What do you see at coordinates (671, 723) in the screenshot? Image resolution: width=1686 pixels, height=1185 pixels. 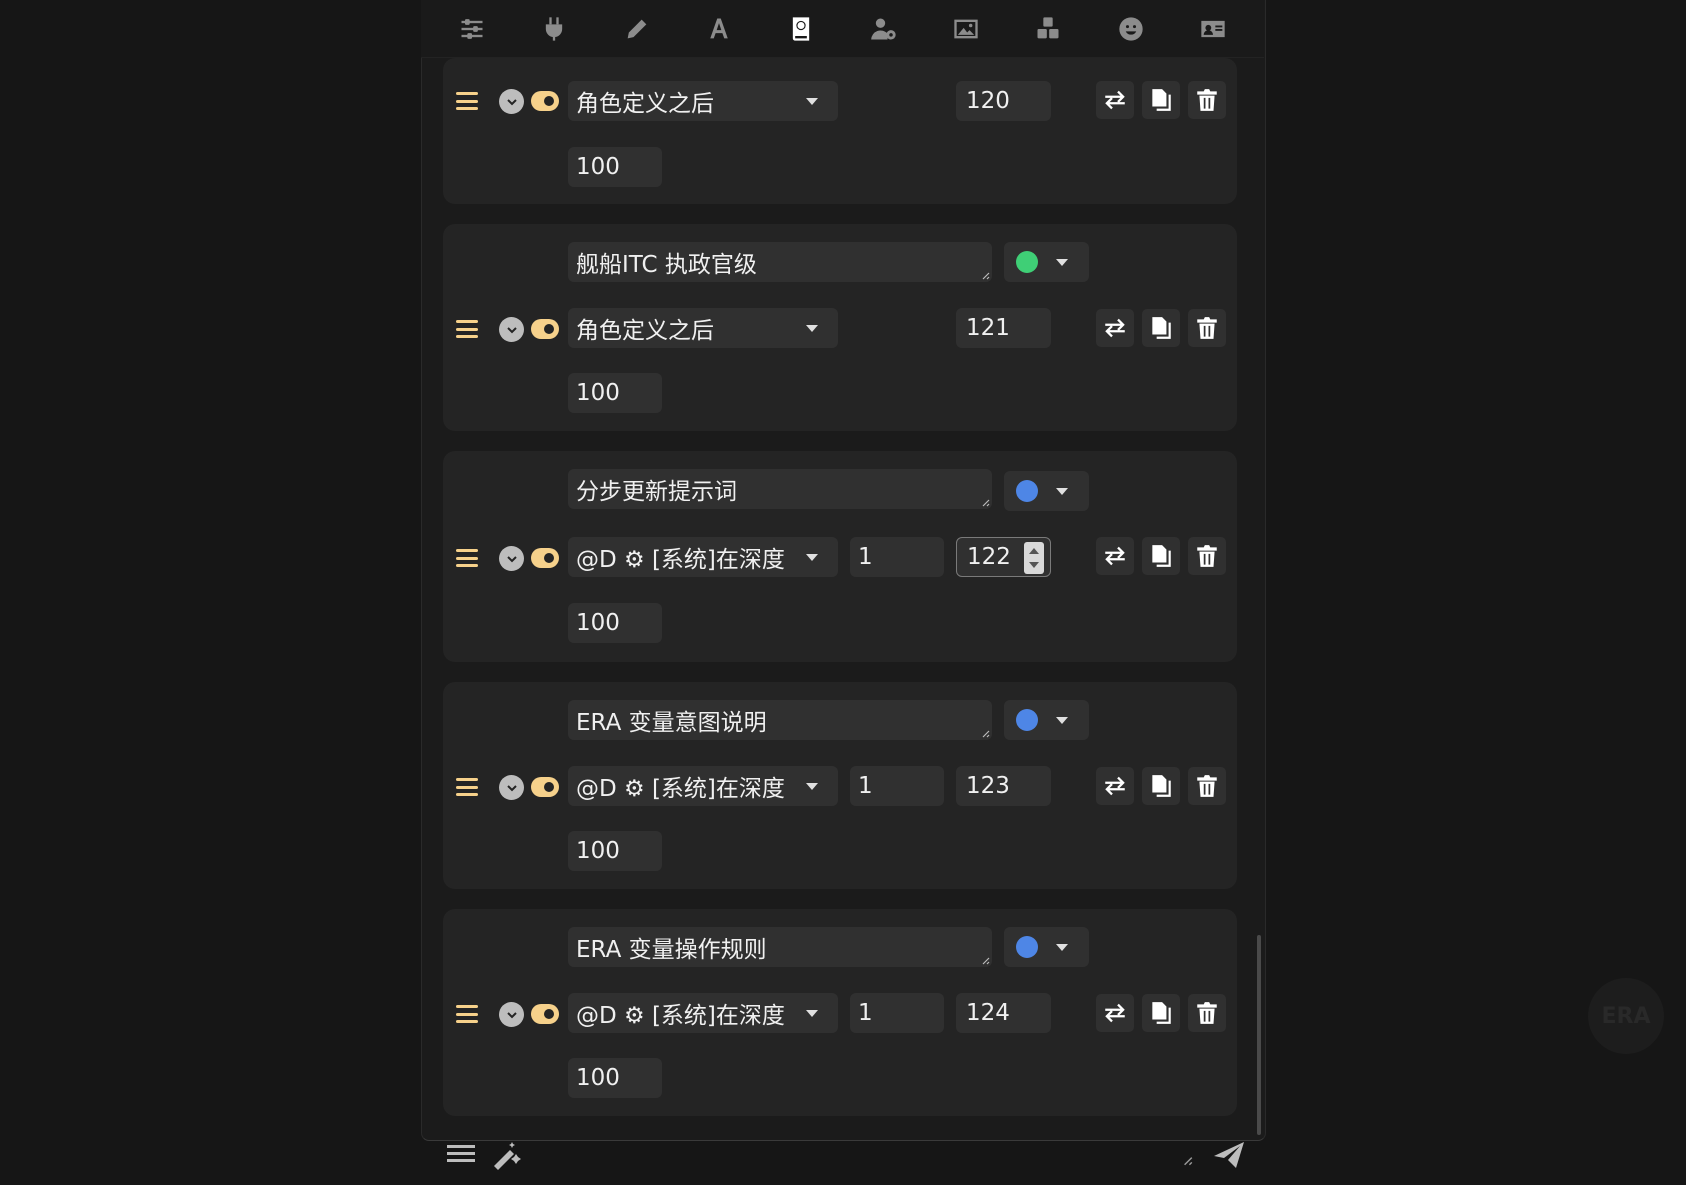 I see `entry-title-value: ERA 变量意图说明` at bounding box center [671, 723].